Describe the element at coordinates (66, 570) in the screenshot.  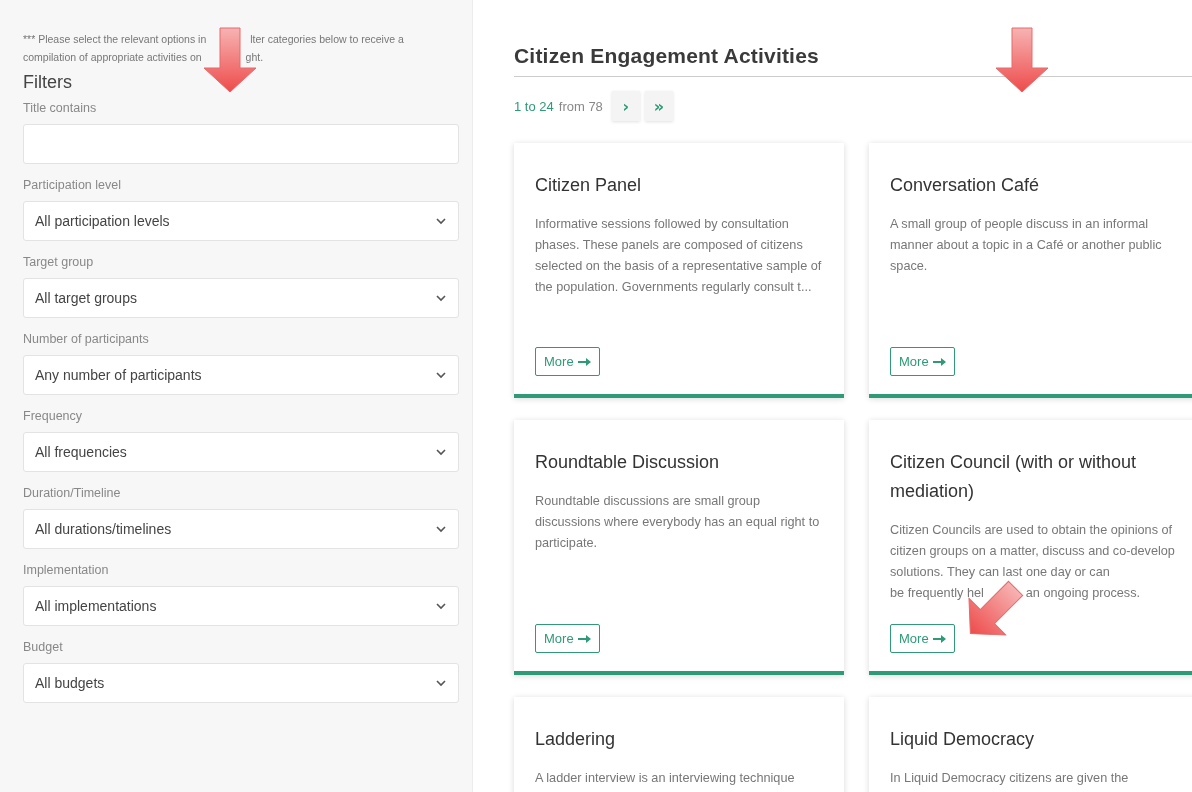
I see `field-label: Implementation` at that location.